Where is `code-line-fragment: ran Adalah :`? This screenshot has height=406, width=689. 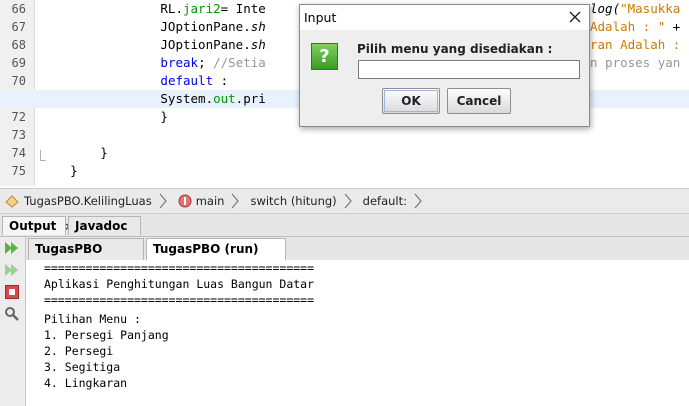 code-line-fragment: ran Adalah : is located at coordinates (639, 45).